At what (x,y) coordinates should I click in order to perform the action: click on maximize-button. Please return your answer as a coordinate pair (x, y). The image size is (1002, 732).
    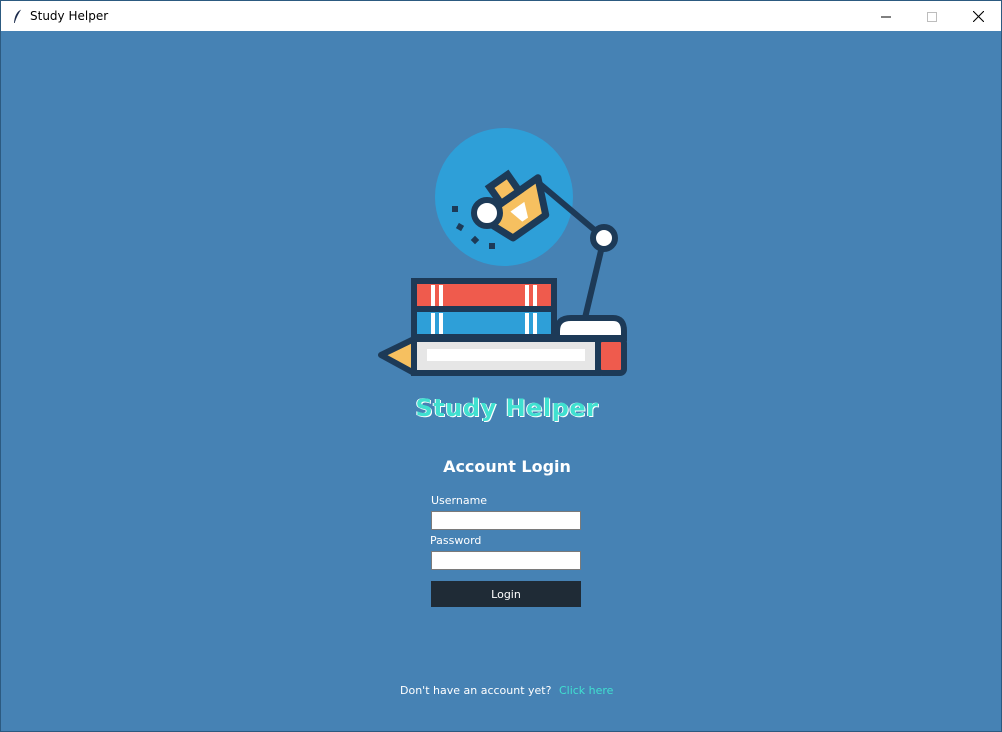
    Looking at the image, I should click on (932, 16).